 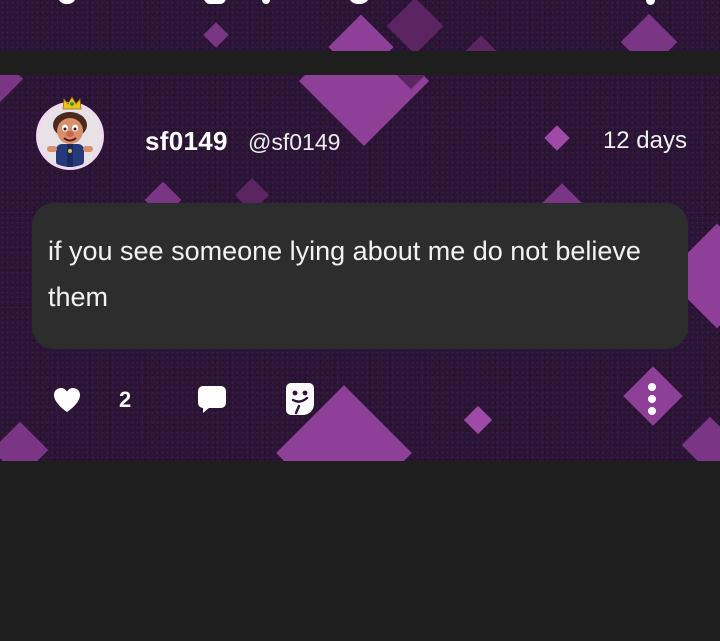 I want to click on post-timestamp: 12 days, so click(x=644, y=140).